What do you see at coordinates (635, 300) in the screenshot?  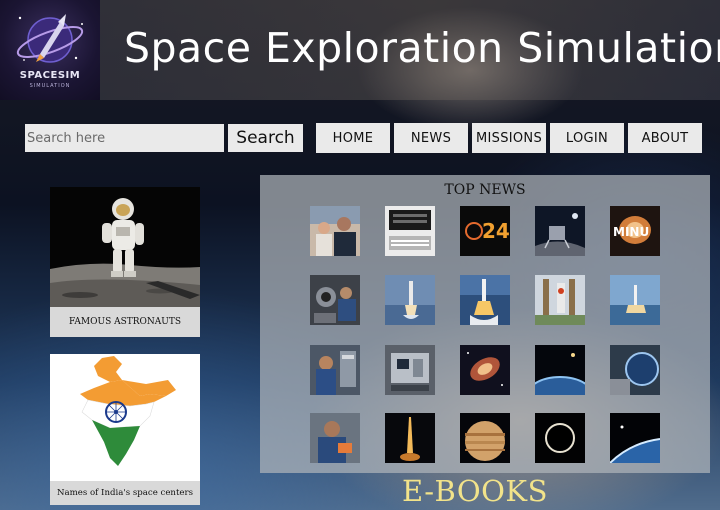 I see `news-thumb-launch-over-water` at bounding box center [635, 300].